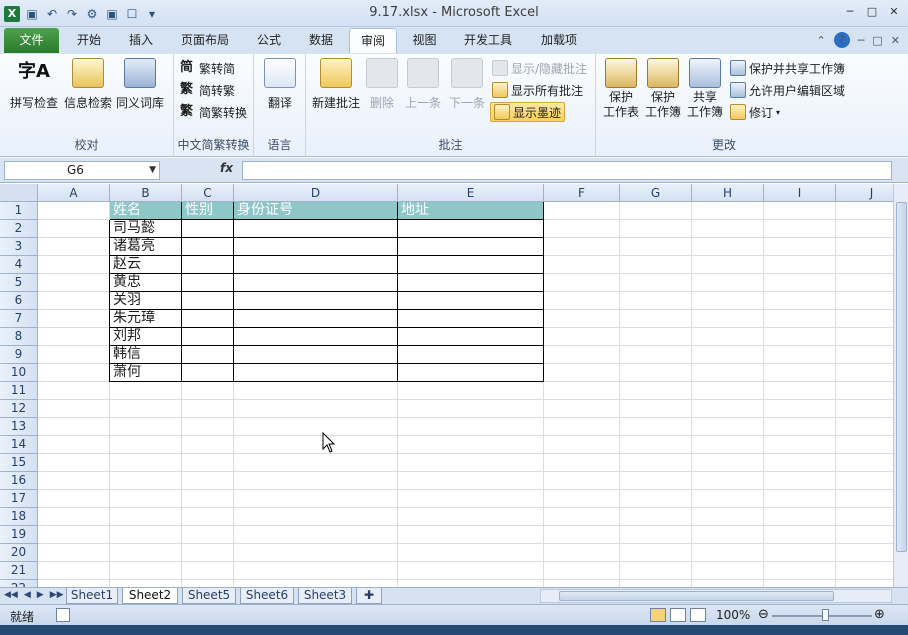  Describe the element at coordinates (316, 283) in the screenshot. I see `cell-d5` at that location.